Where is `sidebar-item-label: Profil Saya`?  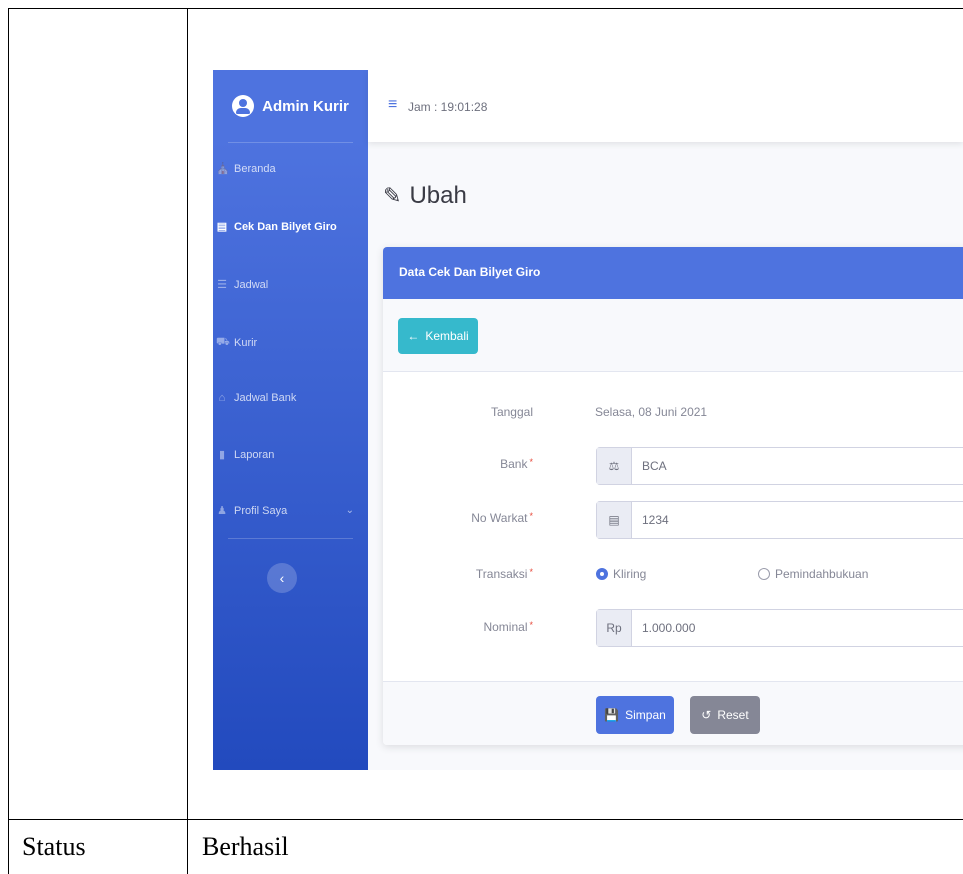
sidebar-item-label: Profil Saya is located at coordinates (261, 510).